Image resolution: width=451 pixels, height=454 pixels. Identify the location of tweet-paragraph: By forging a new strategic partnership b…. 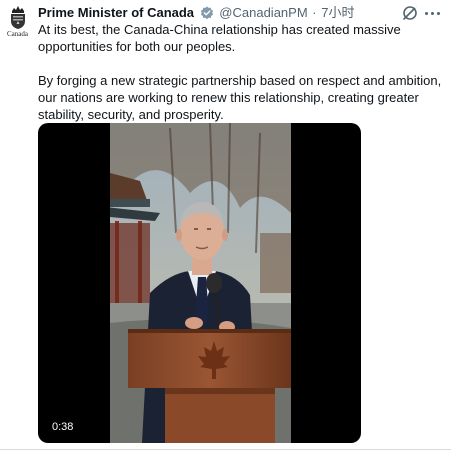
(240, 97).